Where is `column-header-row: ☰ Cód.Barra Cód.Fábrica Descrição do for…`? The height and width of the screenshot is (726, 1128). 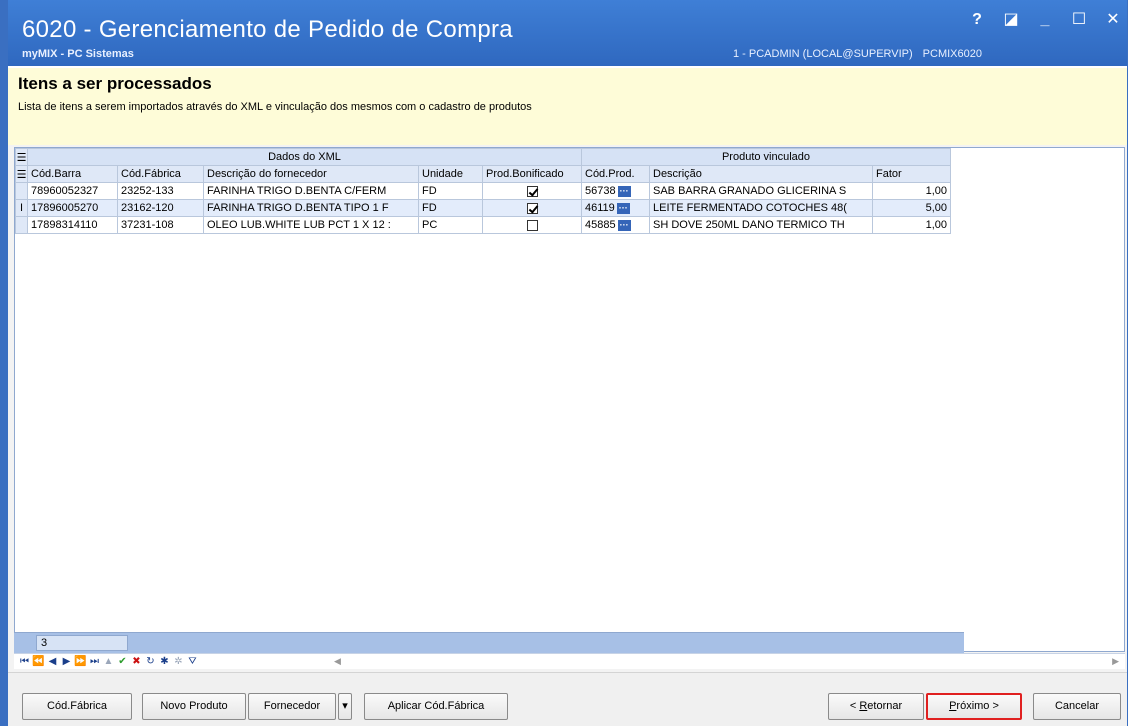 column-header-row: ☰ Cód.Barra Cód.Fábrica Descrição do for… is located at coordinates (483, 174).